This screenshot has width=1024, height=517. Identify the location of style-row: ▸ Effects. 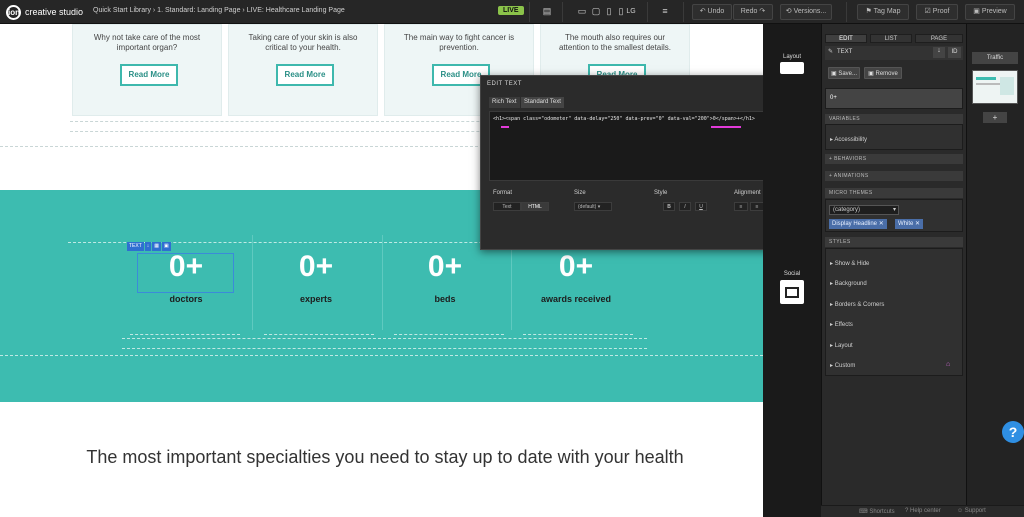
(841, 324).